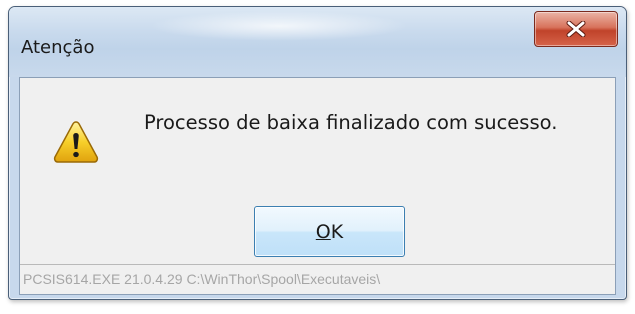 Image resolution: width=635 pixels, height=314 pixels. I want to click on close-button, so click(576, 29).